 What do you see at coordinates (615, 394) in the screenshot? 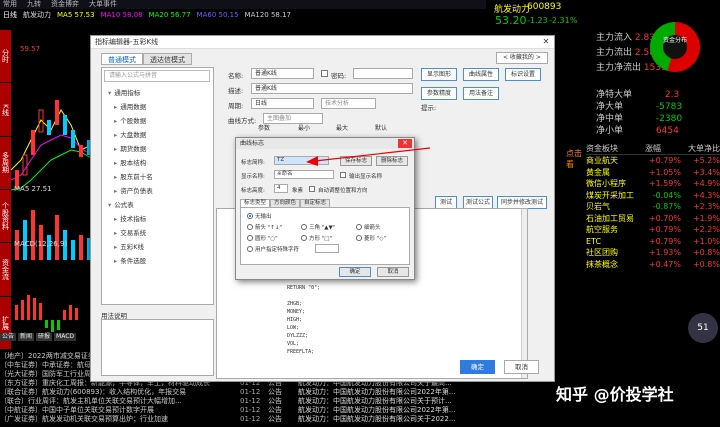
I see `watermark: 知乎 @价投学社` at bounding box center [615, 394].